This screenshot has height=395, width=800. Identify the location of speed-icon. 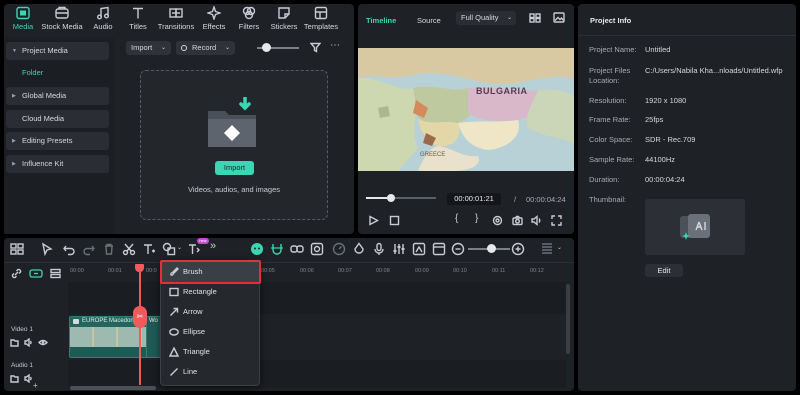
(339, 249).